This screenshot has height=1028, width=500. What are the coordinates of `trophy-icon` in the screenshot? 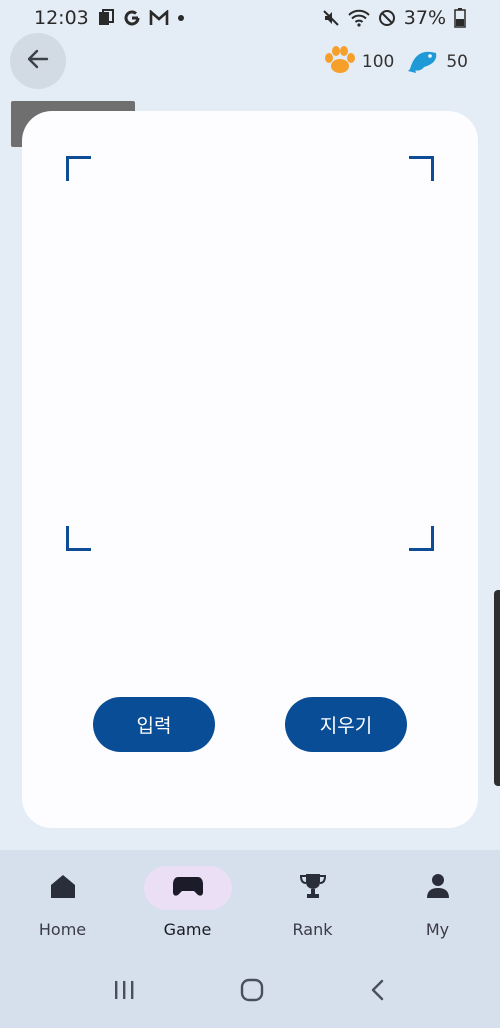 It's located at (313, 888).